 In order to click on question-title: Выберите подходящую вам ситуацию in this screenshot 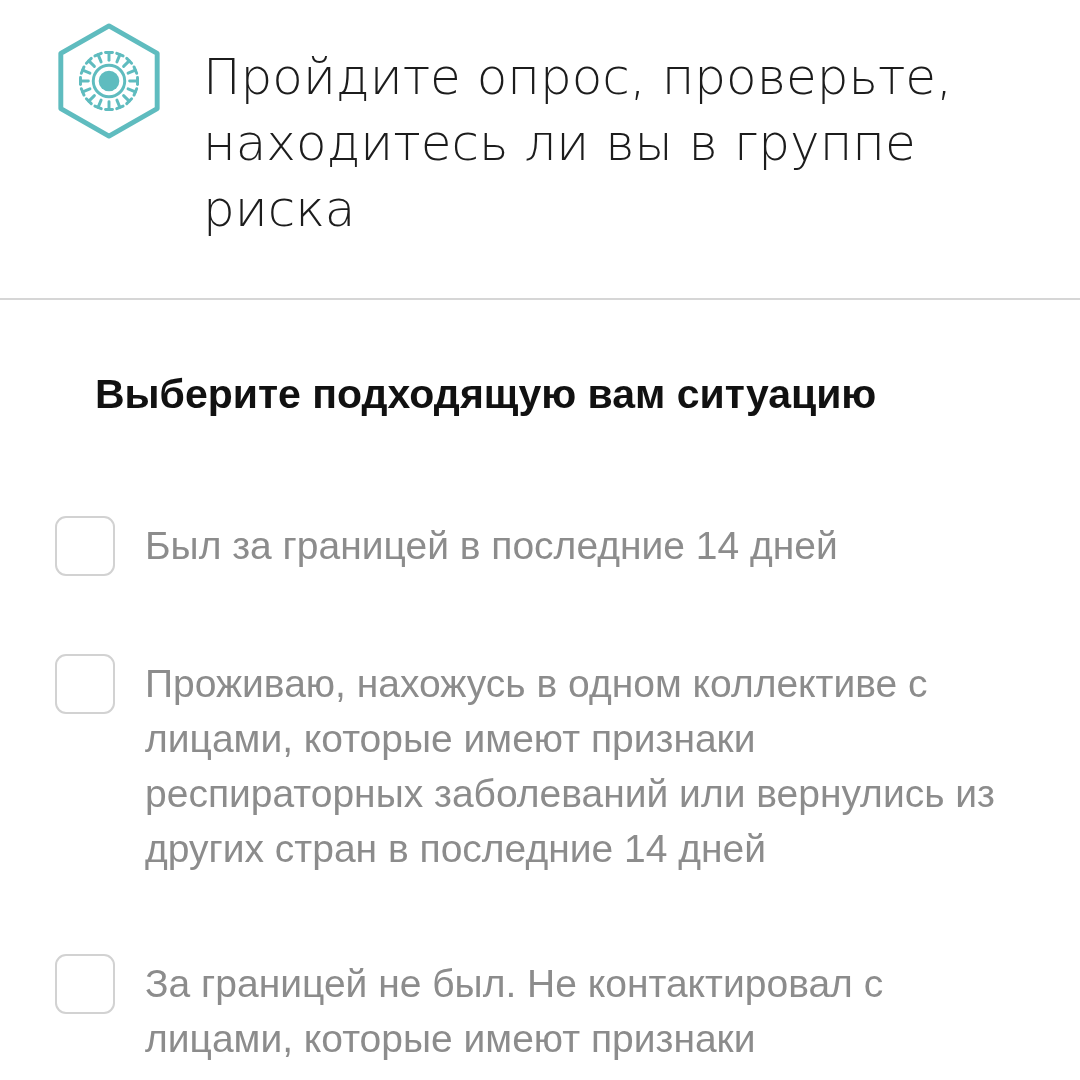, I will do `click(486, 394)`.